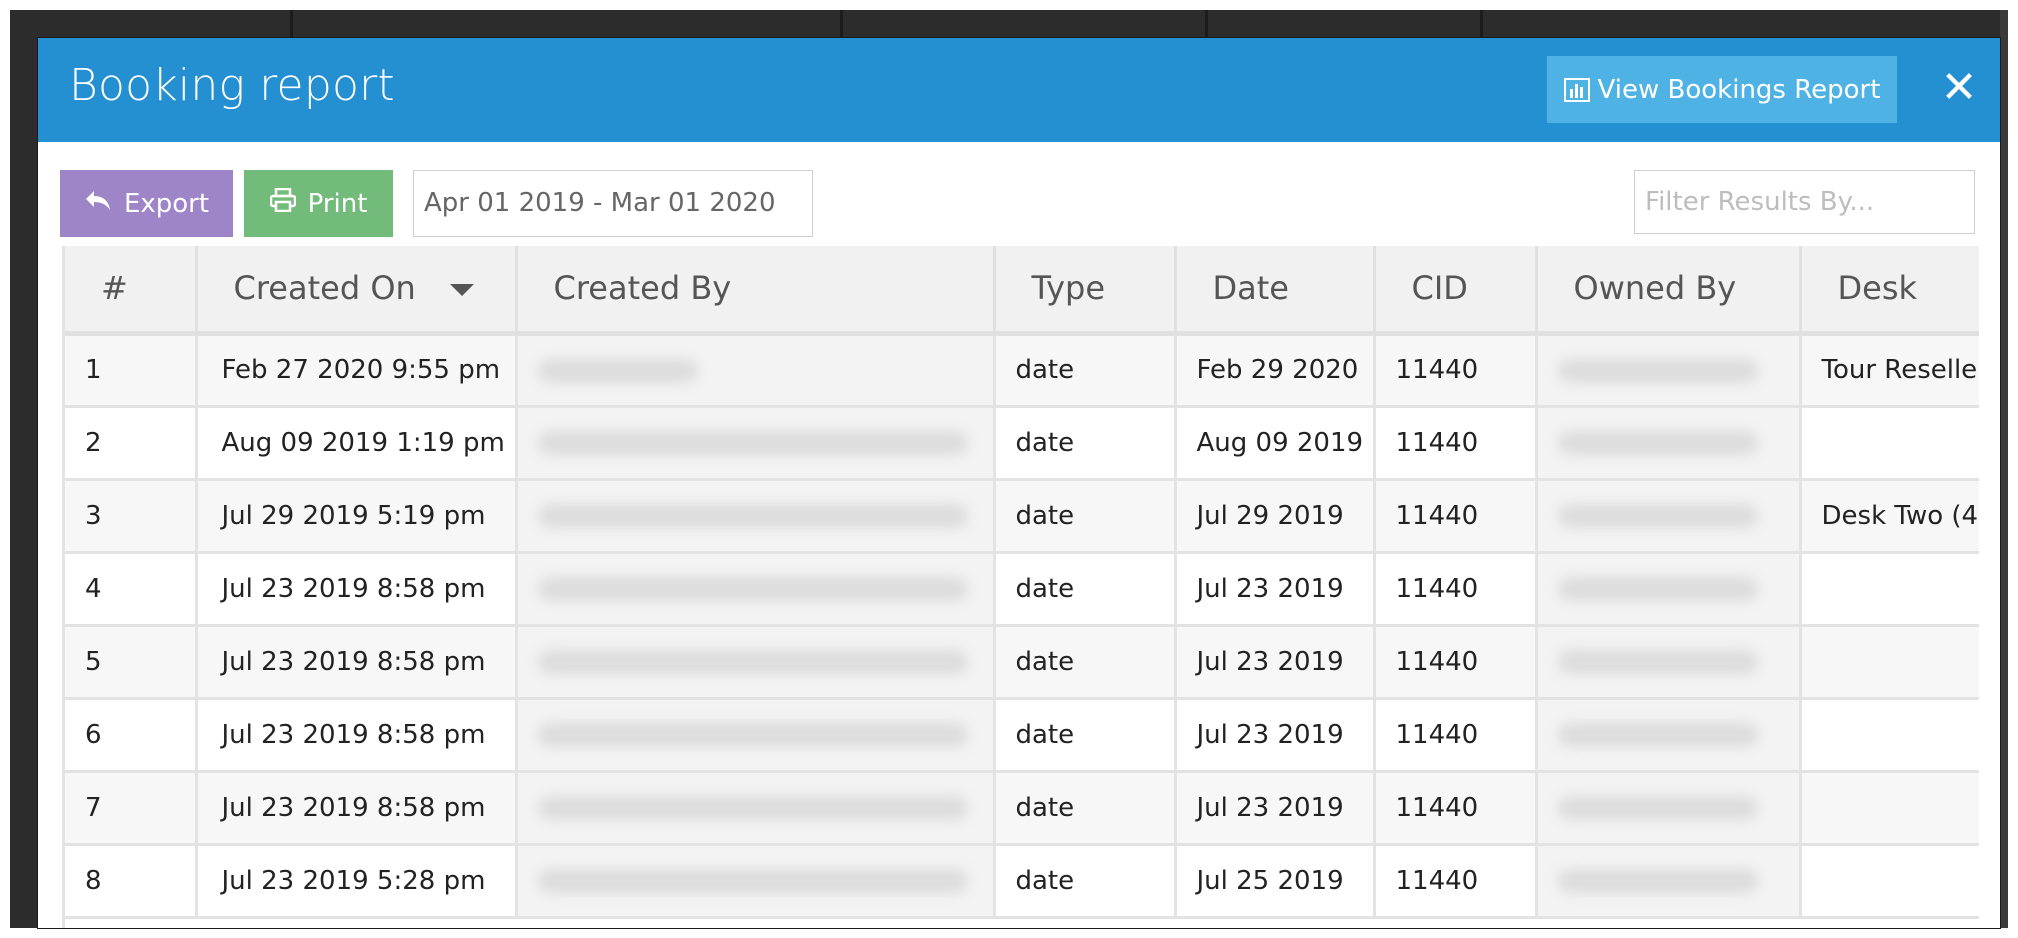 Image resolution: width=2018 pixels, height=938 pixels. What do you see at coordinates (1889, 516) in the screenshot?
I see `cell-desk: Desk Two (42` at bounding box center [1889, 516].